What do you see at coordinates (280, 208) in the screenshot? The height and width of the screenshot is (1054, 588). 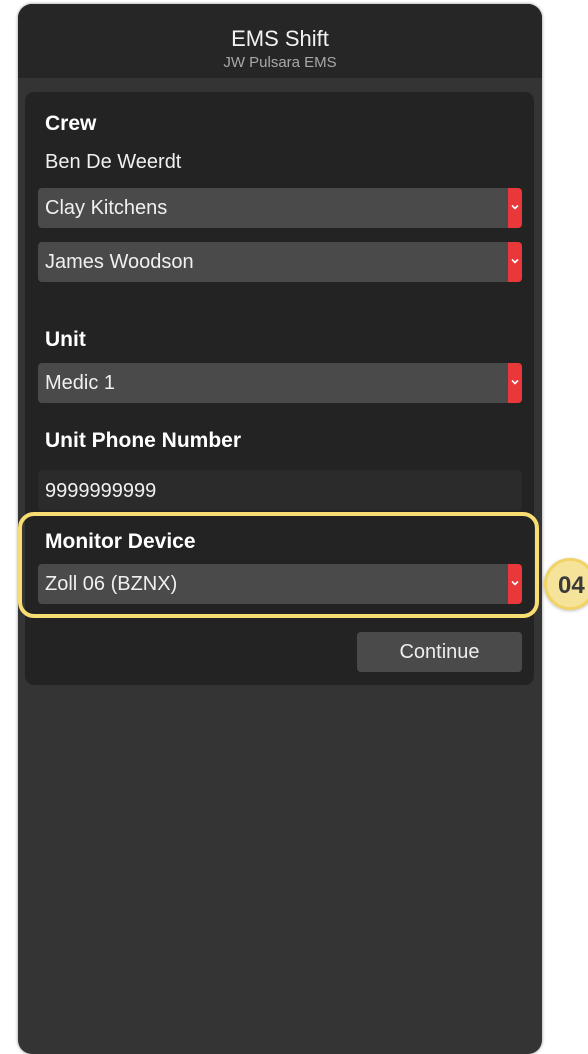 I see `crew-member-1-select: Clay Kitchens` at bounding box center [280, 208].